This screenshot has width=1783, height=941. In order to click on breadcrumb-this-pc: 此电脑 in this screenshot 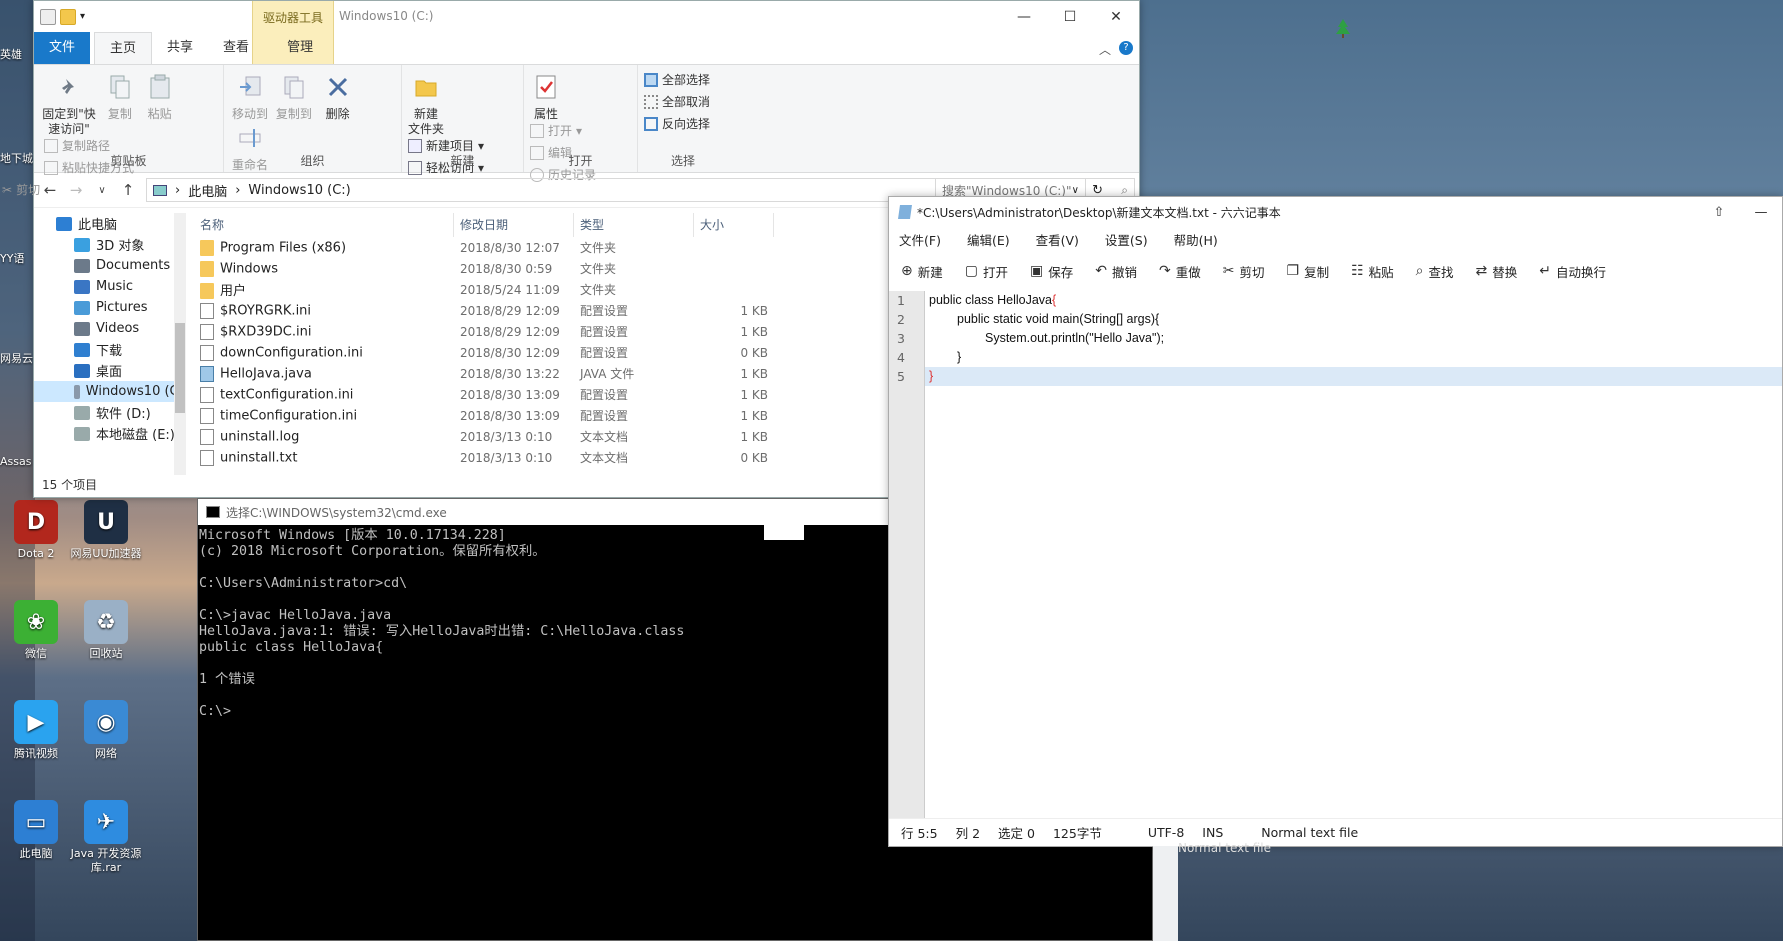, I will do `click(207, 190)`.